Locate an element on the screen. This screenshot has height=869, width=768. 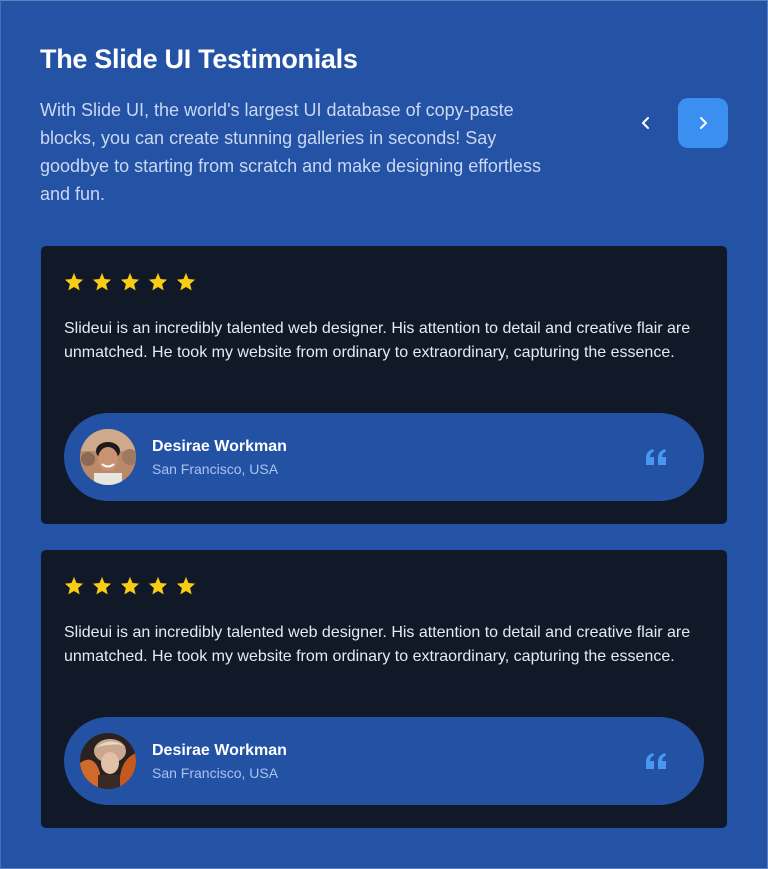
previous-button is located at coordinates (646, 123).